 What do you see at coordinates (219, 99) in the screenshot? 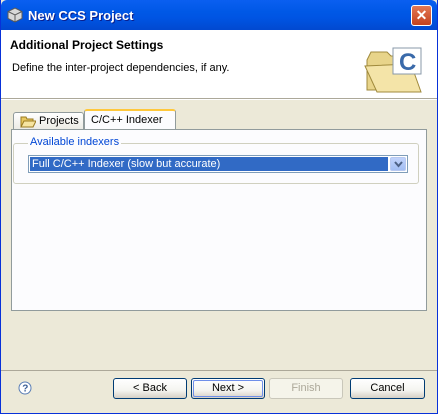
I see `header-separator` at bounding box center [219, 99].